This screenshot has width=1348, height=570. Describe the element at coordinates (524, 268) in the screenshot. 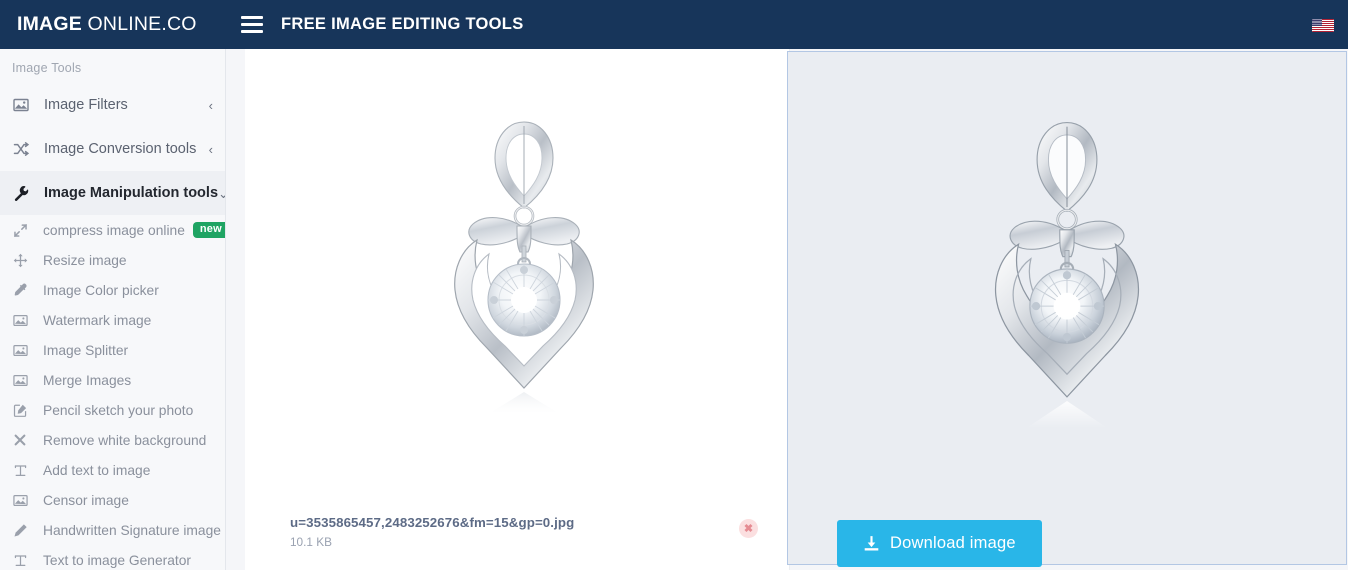

I see `pendant-illustration` at that location.